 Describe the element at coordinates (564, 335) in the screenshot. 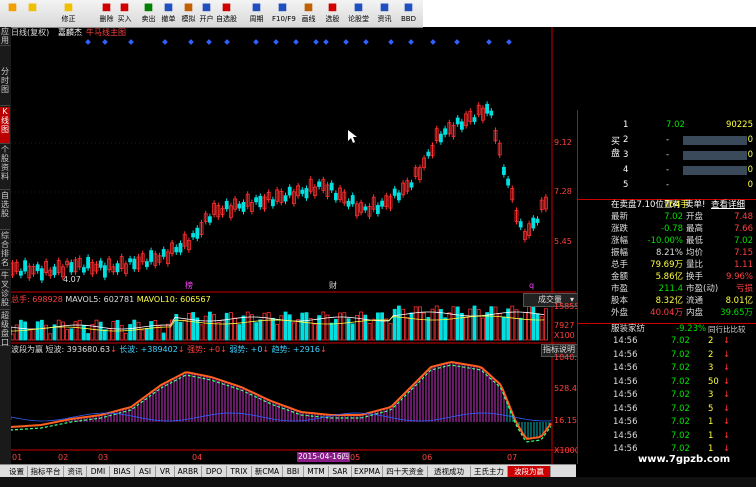

I see `volume-axis-unit: X100` at that location.